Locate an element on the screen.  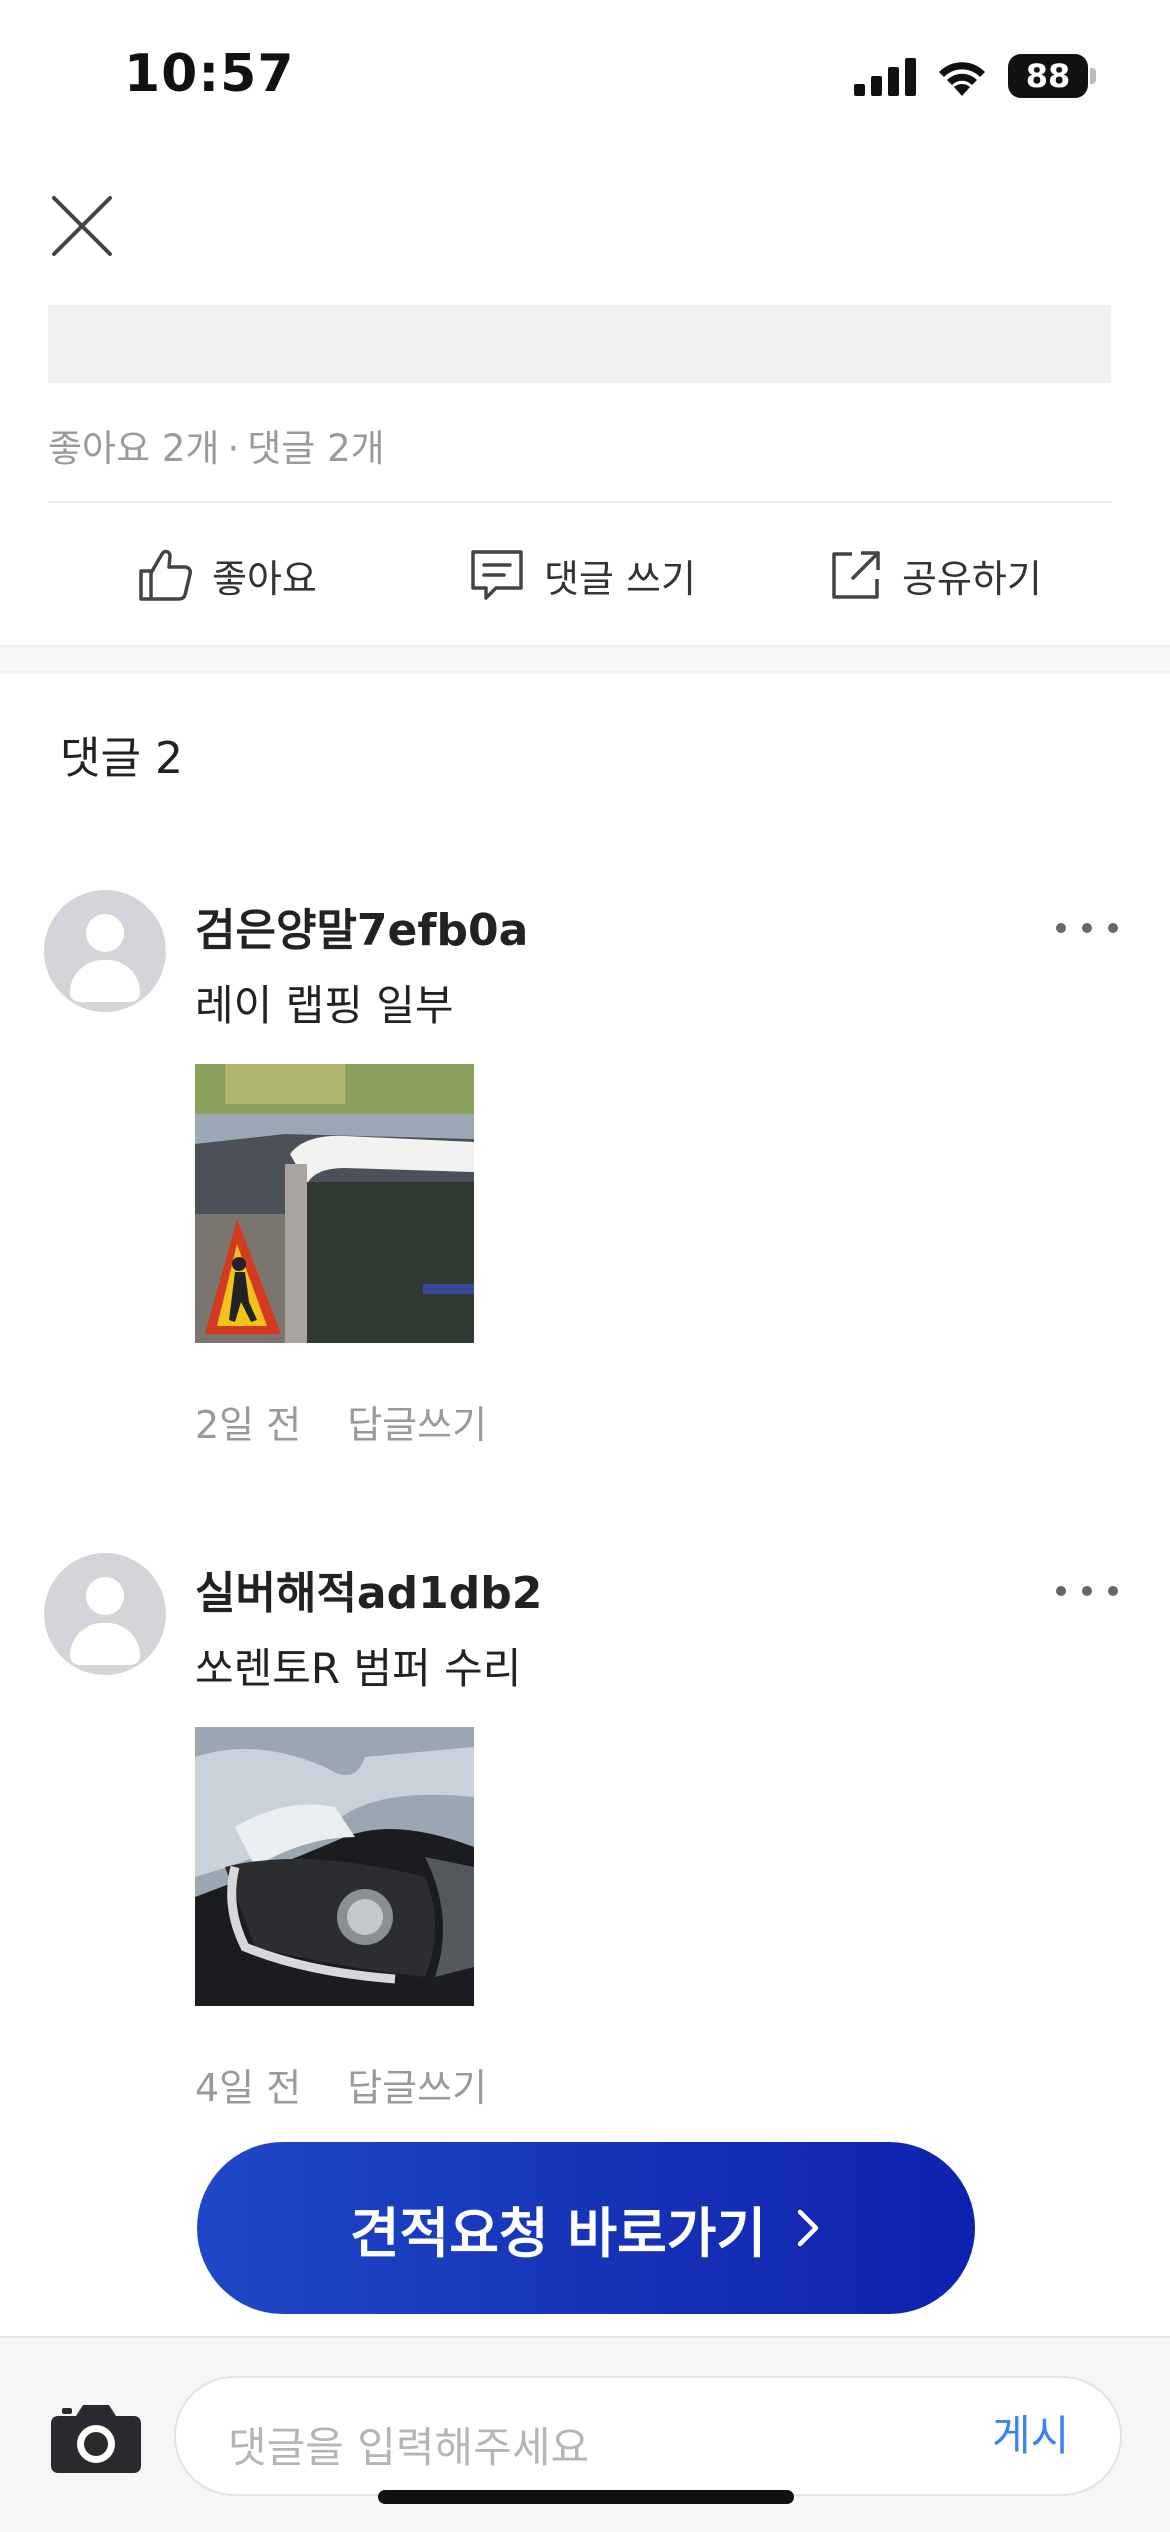
status-bar: 10:57 88 is located at coordinates (585, 75).